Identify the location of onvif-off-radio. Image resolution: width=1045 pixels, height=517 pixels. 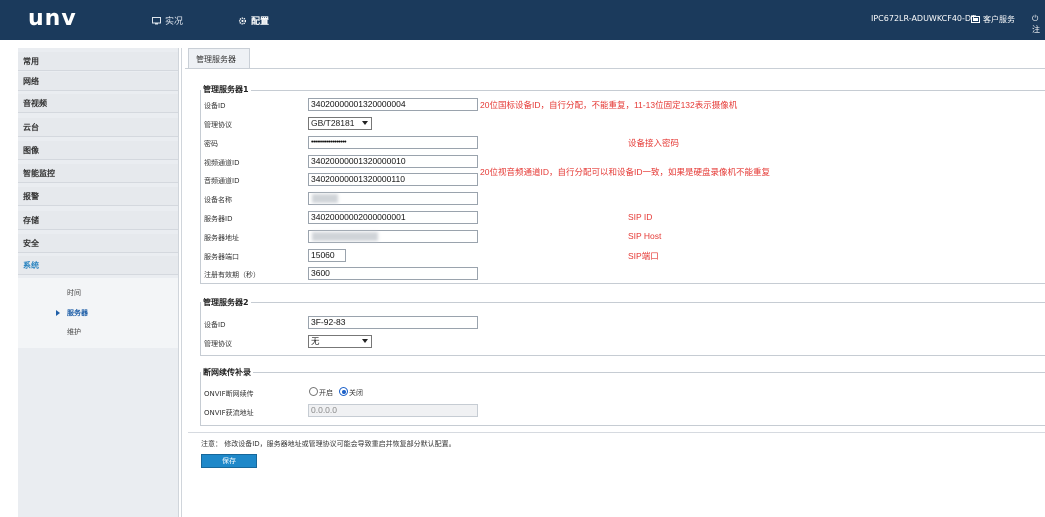
(343, 391).